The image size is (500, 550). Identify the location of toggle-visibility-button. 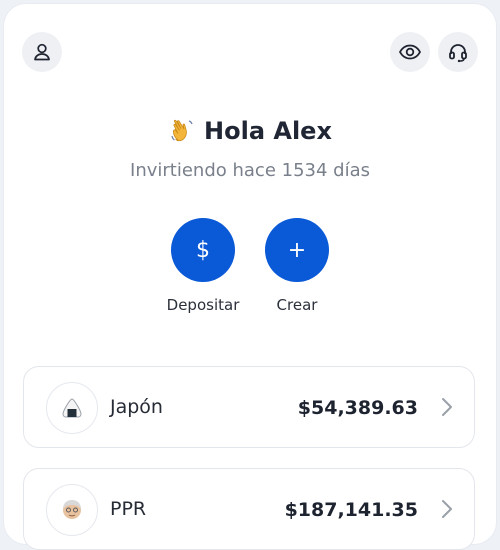
(410, 52).